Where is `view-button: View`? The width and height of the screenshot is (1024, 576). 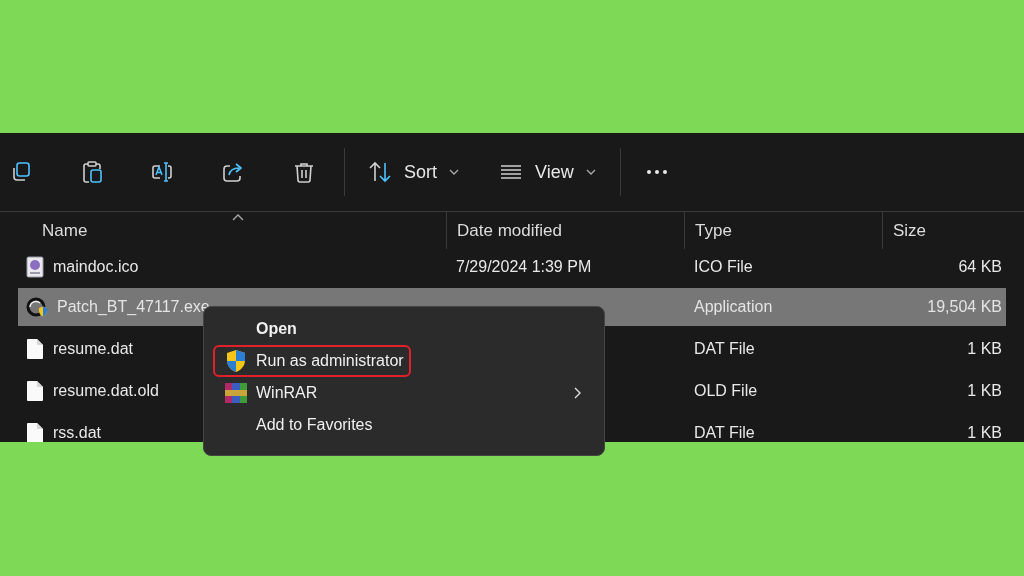
view-button: View is located at coordinates (547, 172).